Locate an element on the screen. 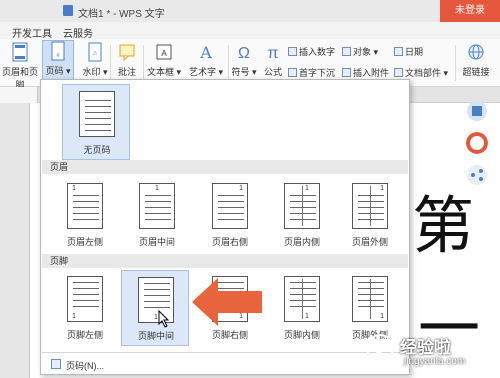  header-outside-label: 页眉外侧 is located at coordinates (369, 242).